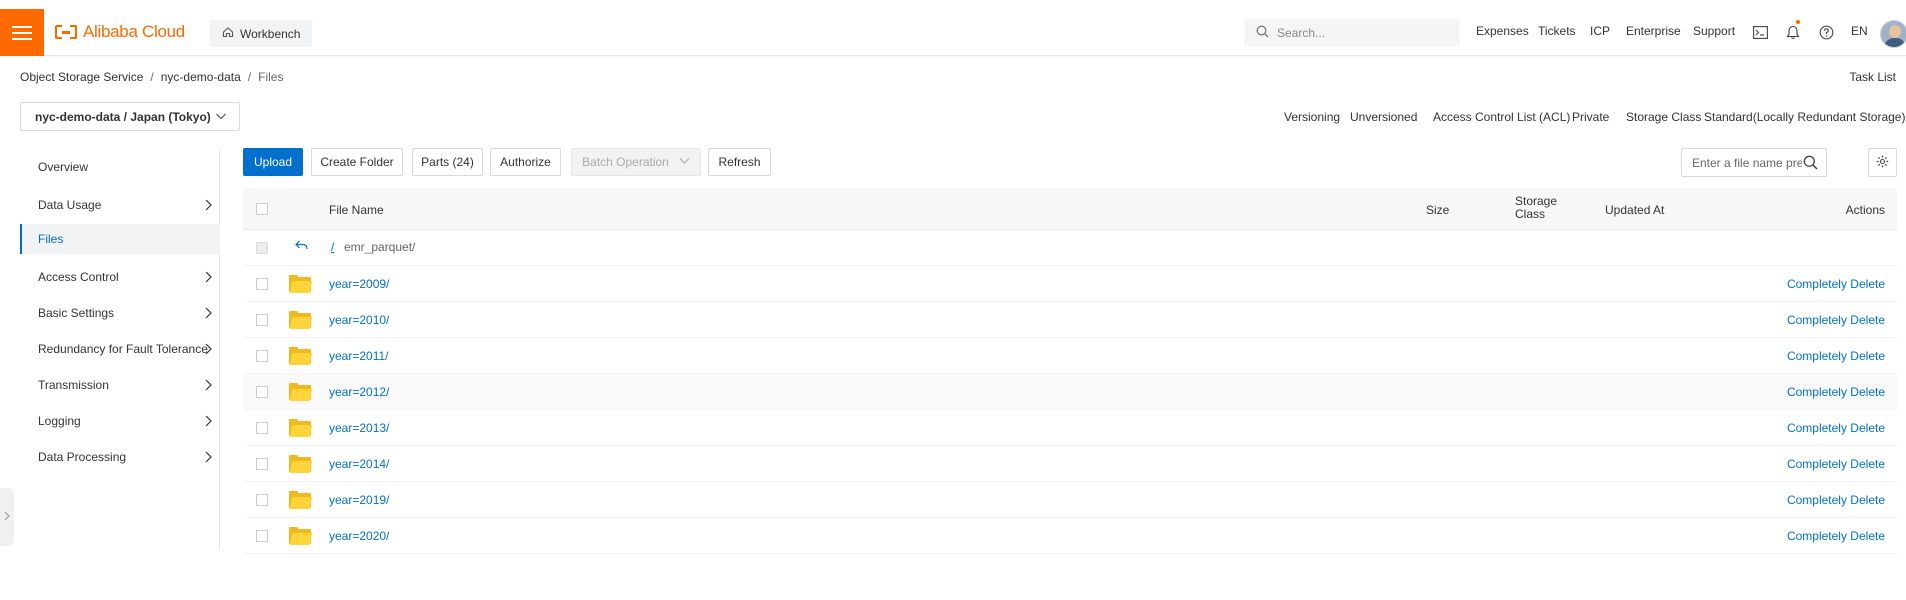  Describe the element at coordinates (1760, 32) in the screenshot. I see `terminal-icon` at that location.